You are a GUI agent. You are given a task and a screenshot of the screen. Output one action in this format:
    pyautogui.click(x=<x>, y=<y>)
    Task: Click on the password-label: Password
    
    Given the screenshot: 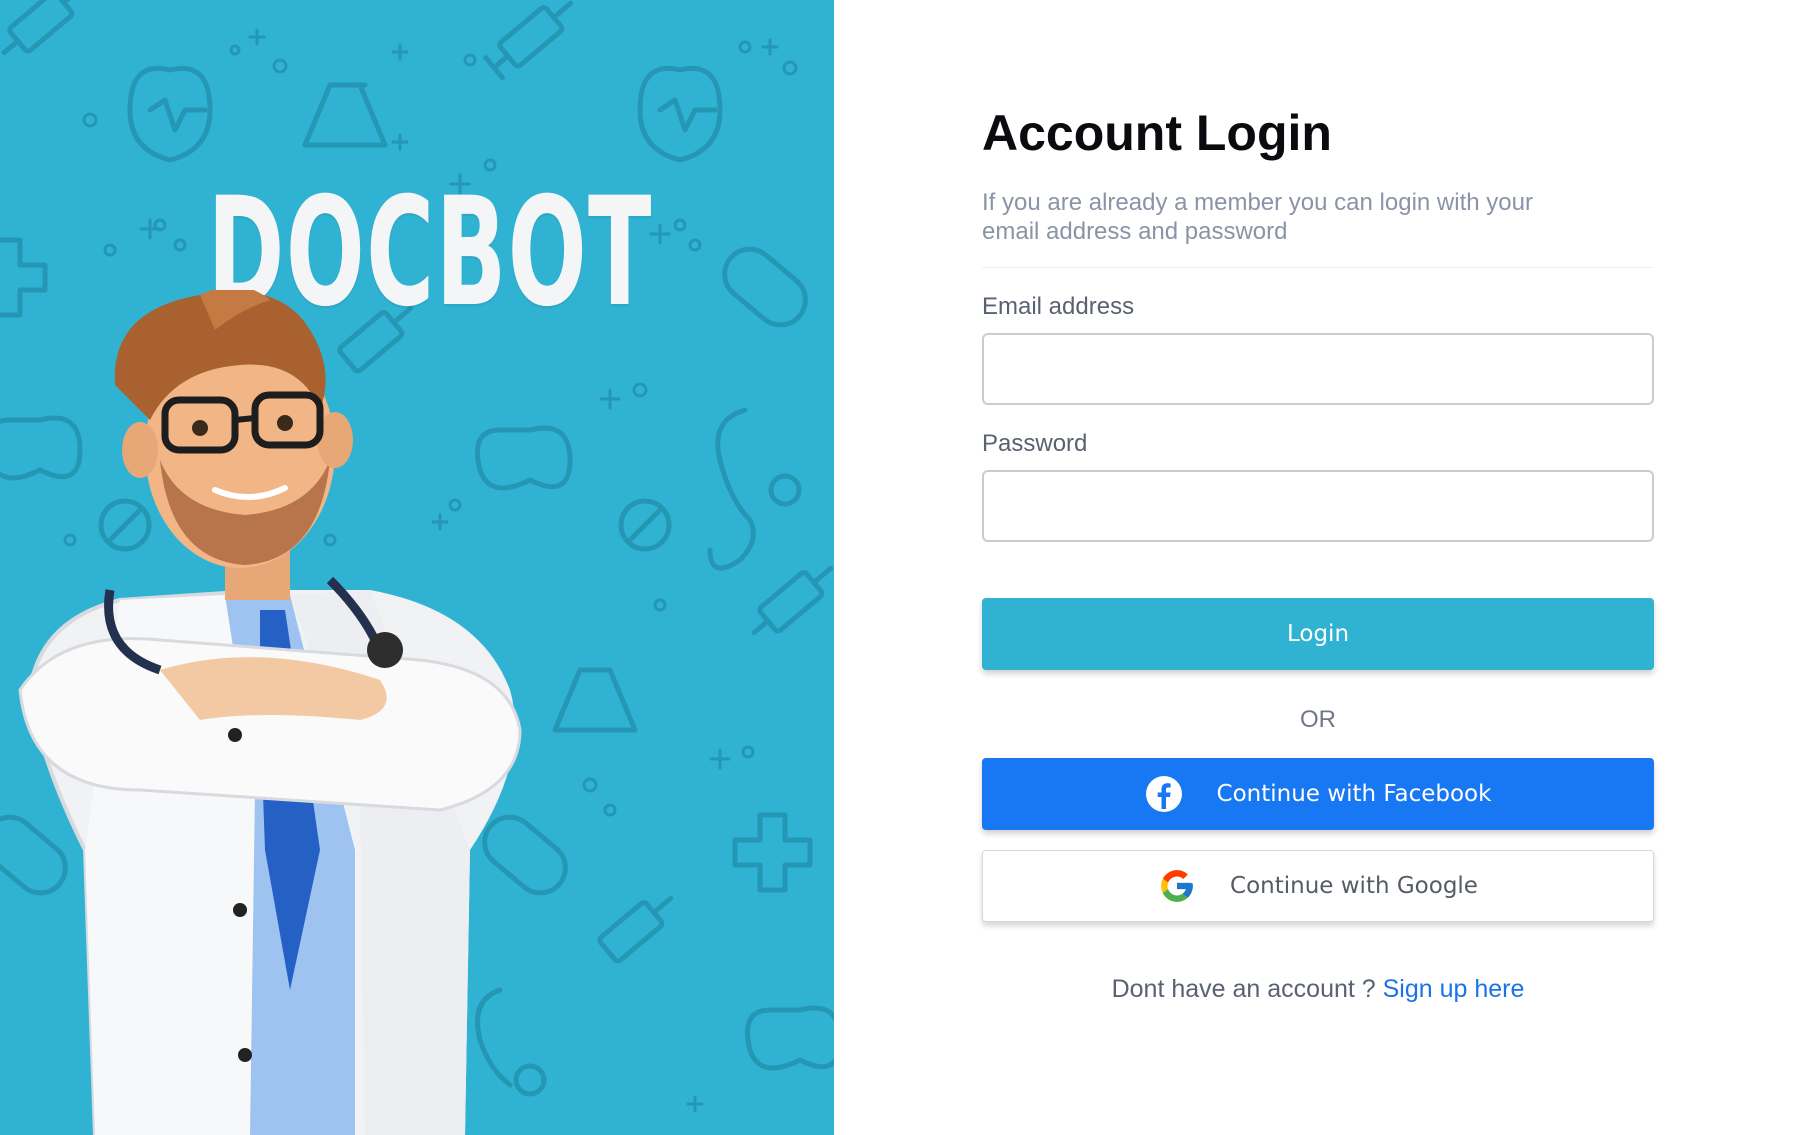 What is the action you would take?
    pyautogui.click(x=1035, y=443)
    